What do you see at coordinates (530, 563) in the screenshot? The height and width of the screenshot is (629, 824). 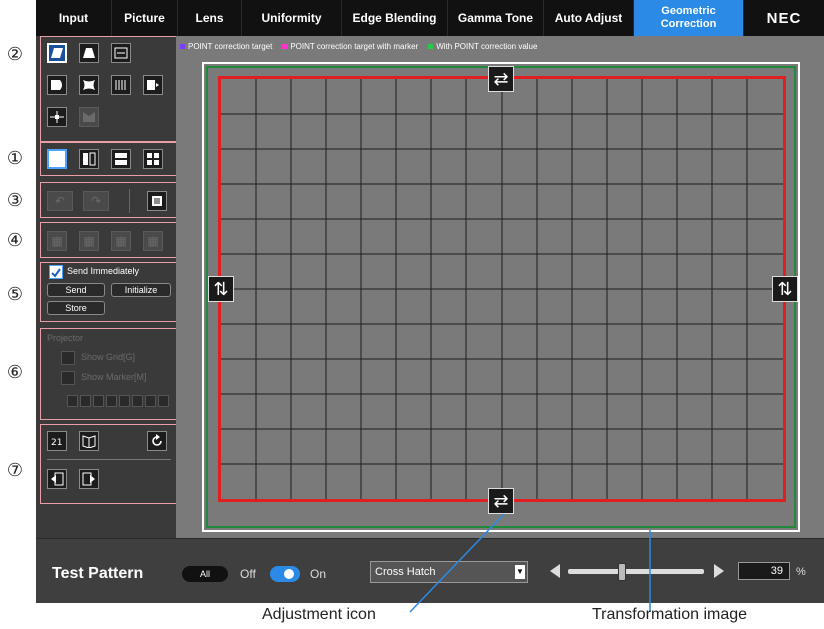 I see `callout-lines` at bounding box center [530, 563].